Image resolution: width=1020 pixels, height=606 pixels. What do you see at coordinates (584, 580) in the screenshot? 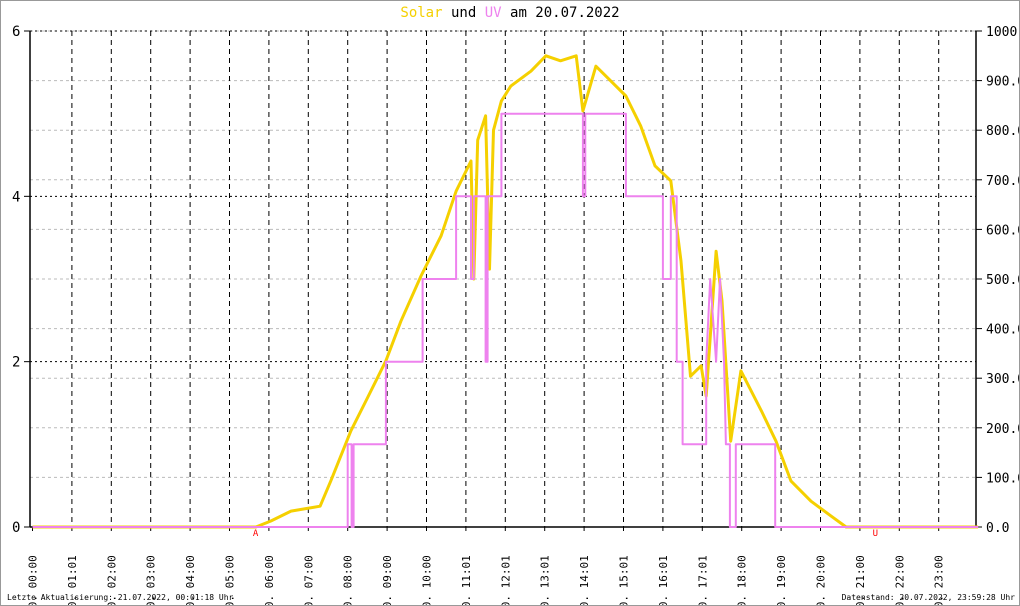
I see `x-tick-label: 20. 14:01` at bounding box center [584, 580].